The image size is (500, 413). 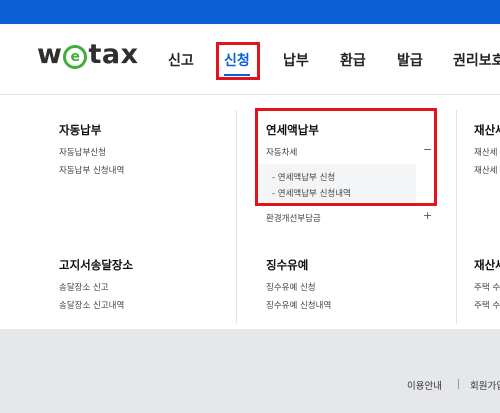 I want to click on nav-rights-protection: 권리보호, so click(x=476, y=60).